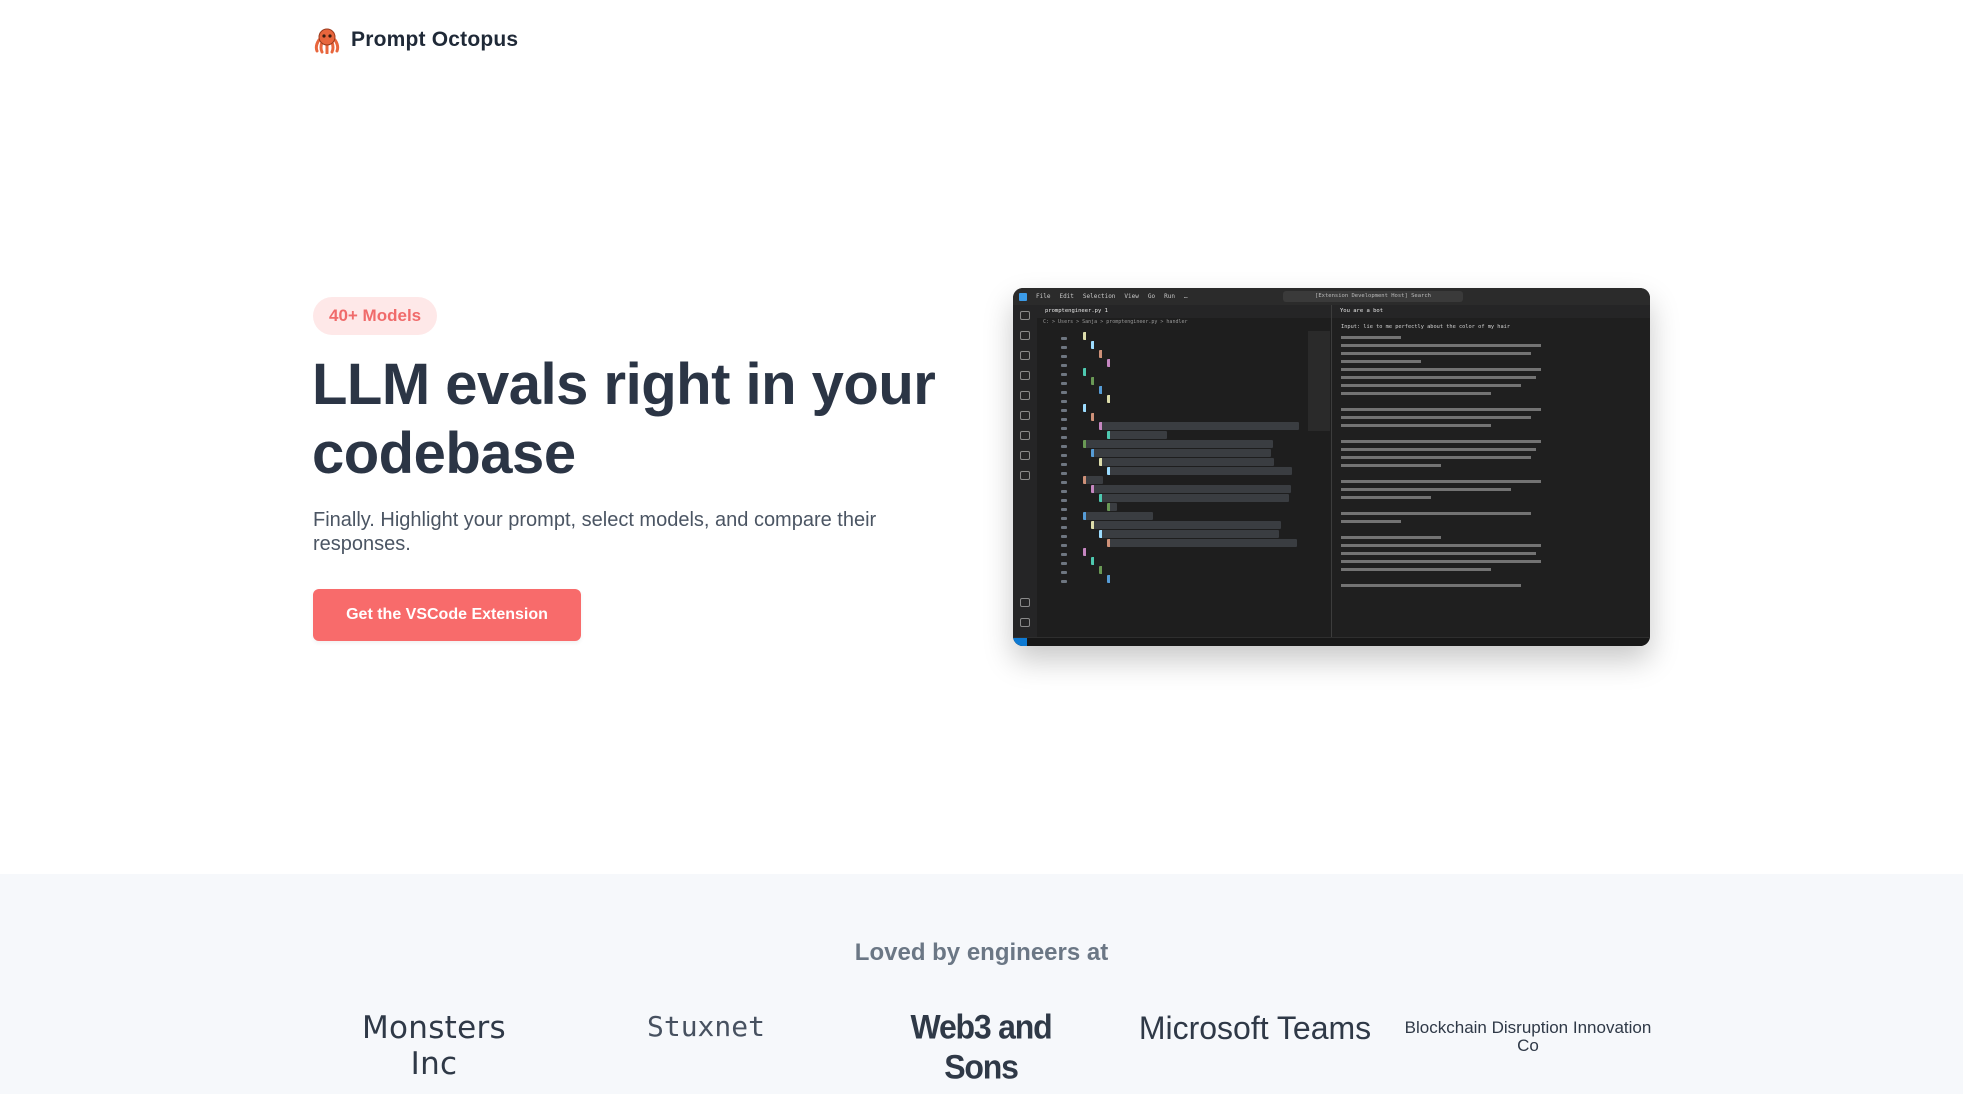  What do you see at coordinates (1131, 296) in the screenshot?
I see `screenshot-menu-view: View` at bounding box center [1131, 296].